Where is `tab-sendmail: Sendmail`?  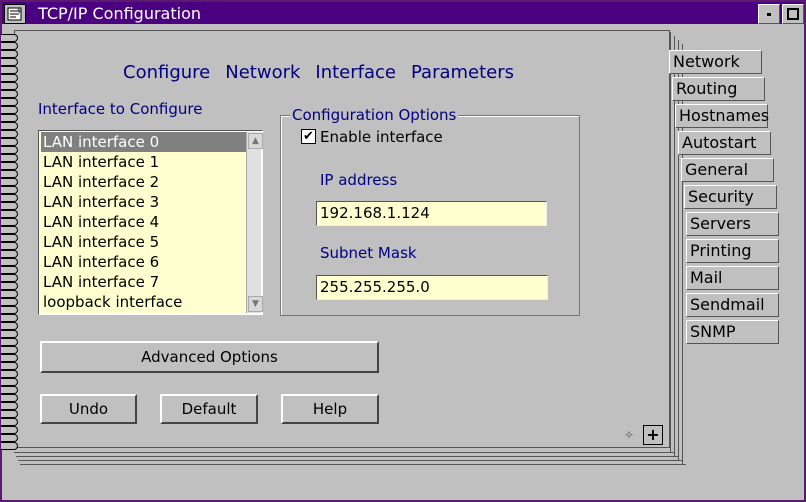 tab-sendmail: Sendmail is located at coordinates (732, 305).